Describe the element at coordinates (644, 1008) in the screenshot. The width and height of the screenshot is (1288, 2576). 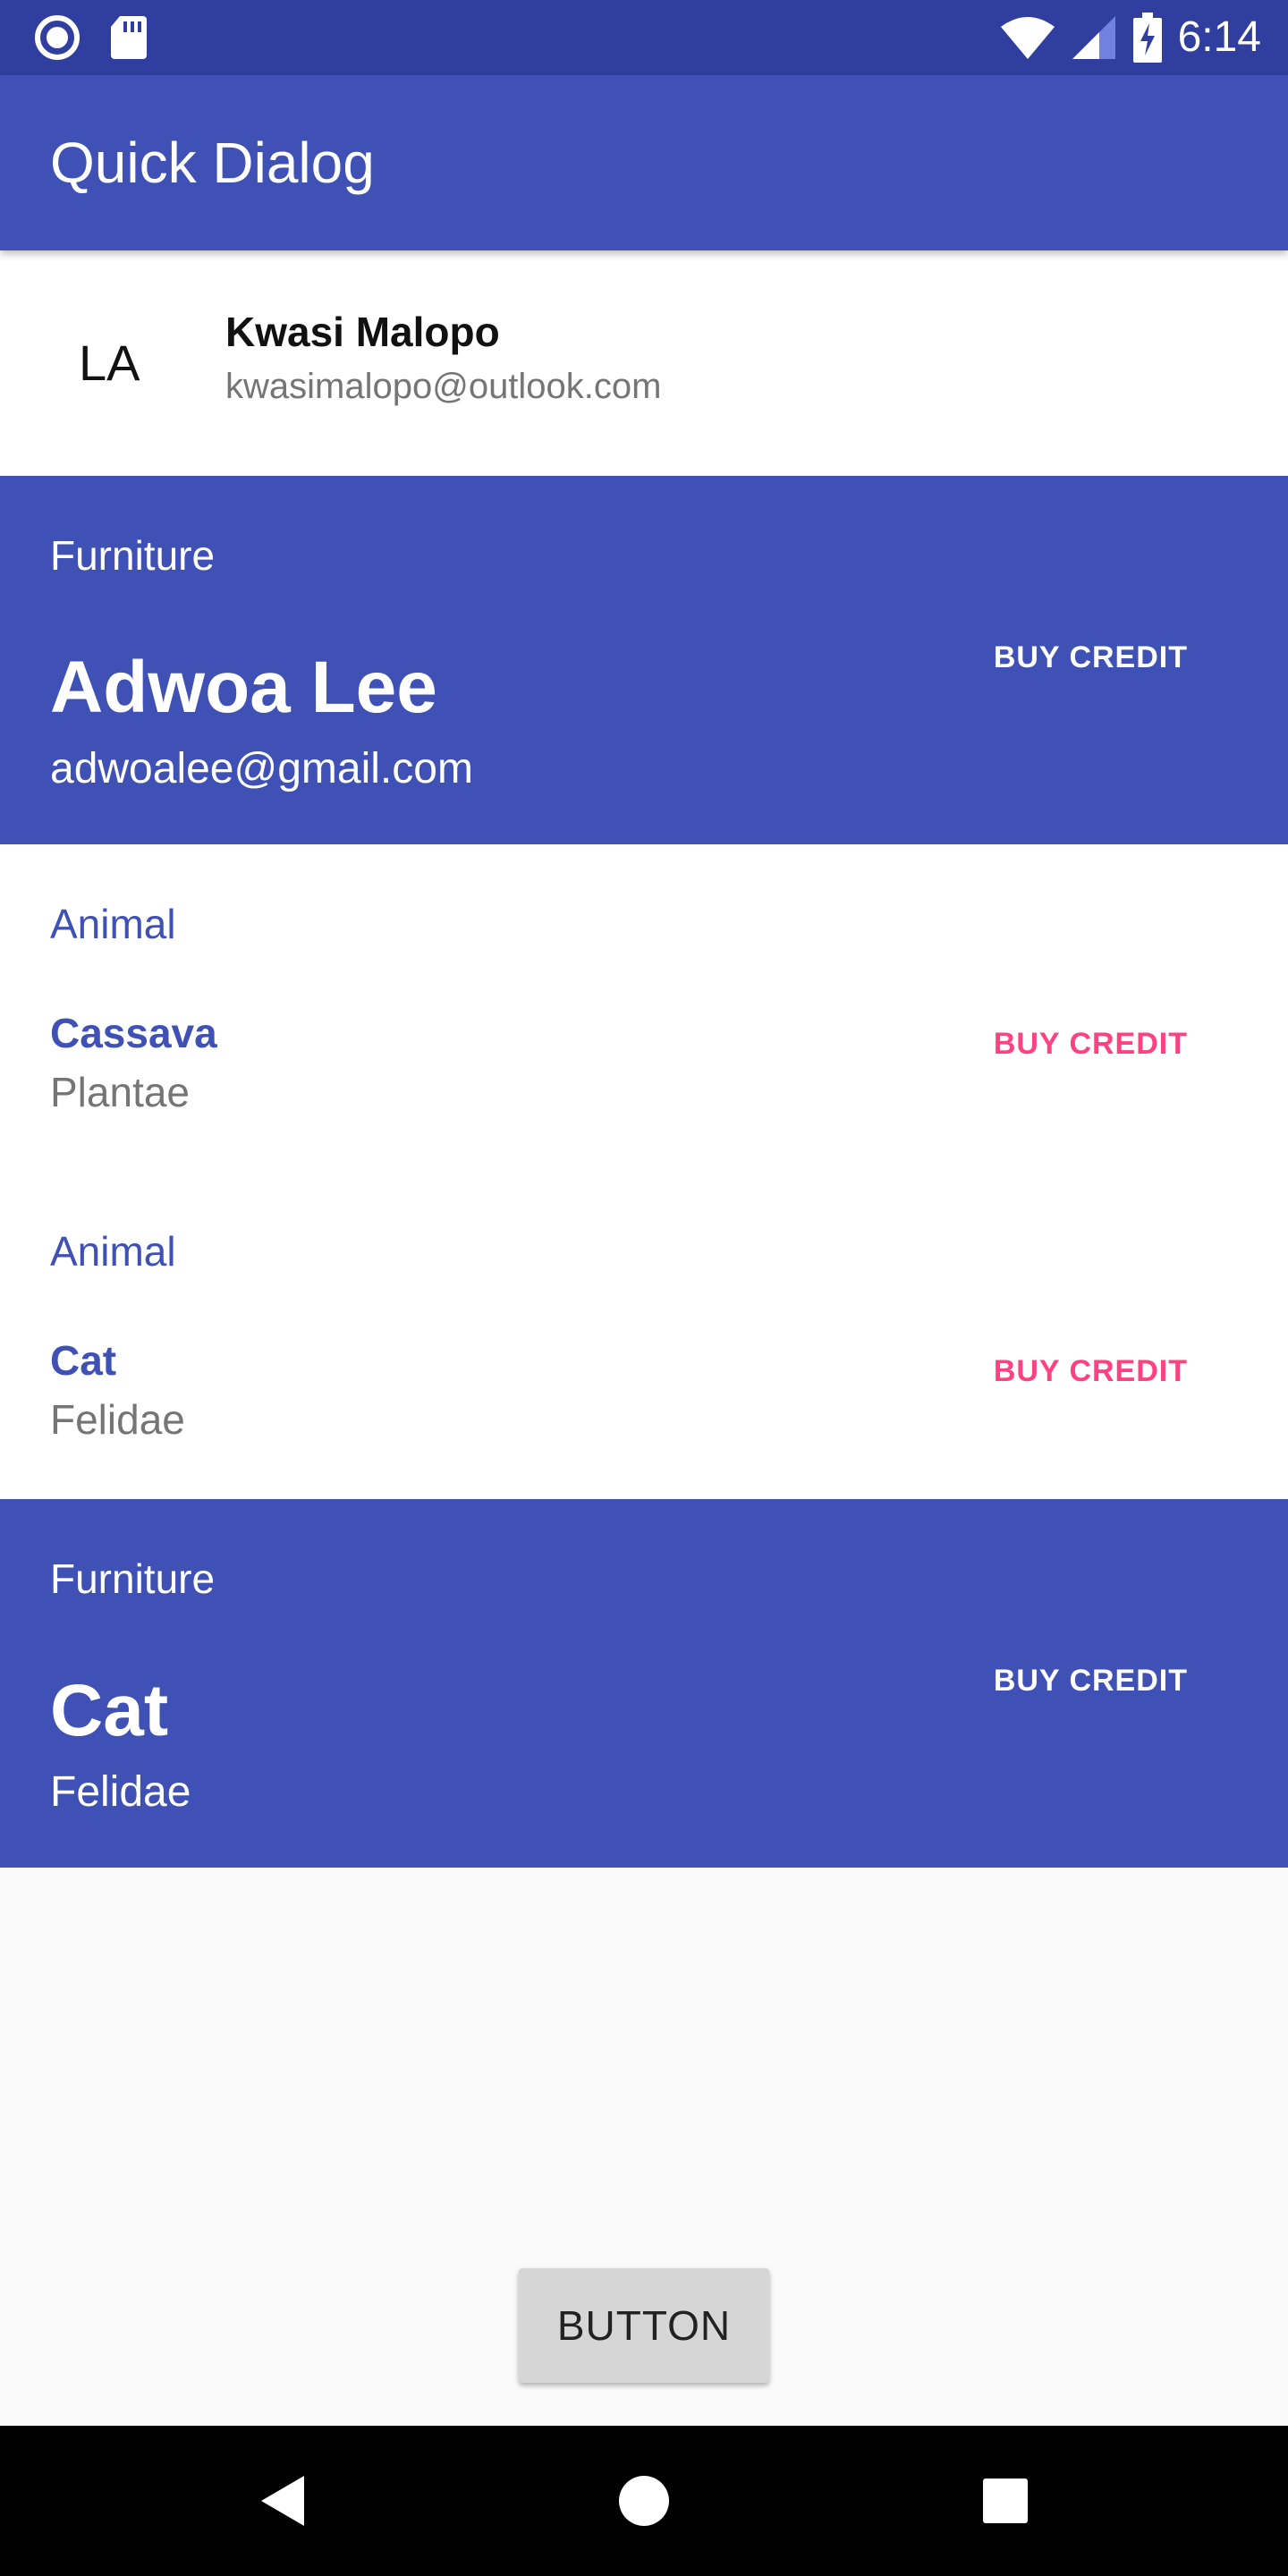
I see `list-item: Animal Cassava Plantae BUY CREDIT` at that location.